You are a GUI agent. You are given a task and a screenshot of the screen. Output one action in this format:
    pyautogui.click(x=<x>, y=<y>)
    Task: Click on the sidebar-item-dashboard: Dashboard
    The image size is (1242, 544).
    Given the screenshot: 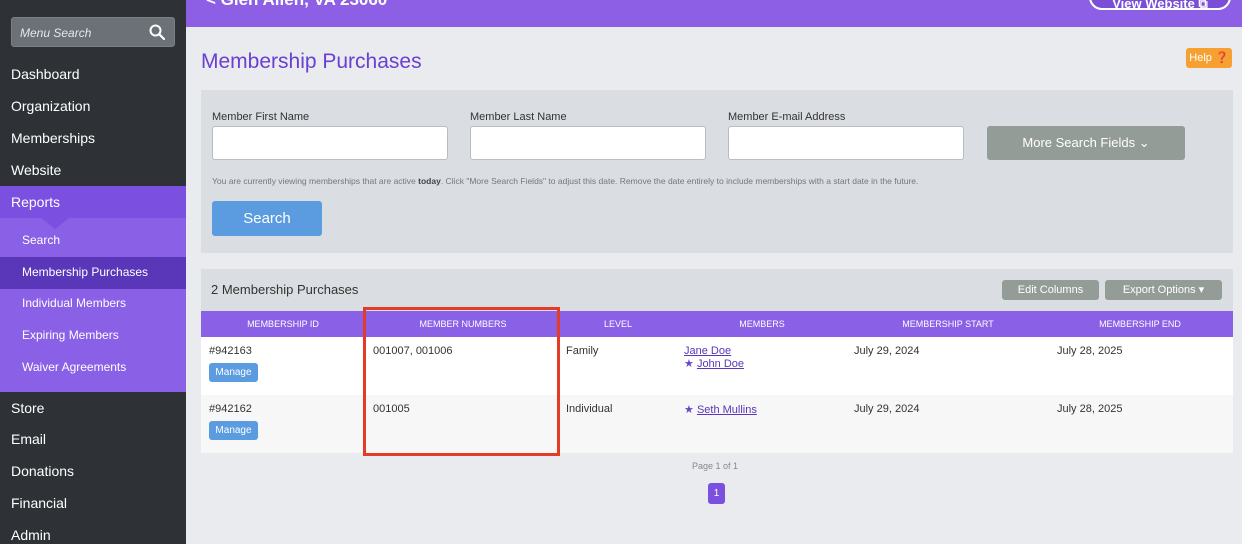 What is the action you would take?
    pyautogui.click(x=93, y=74)
    